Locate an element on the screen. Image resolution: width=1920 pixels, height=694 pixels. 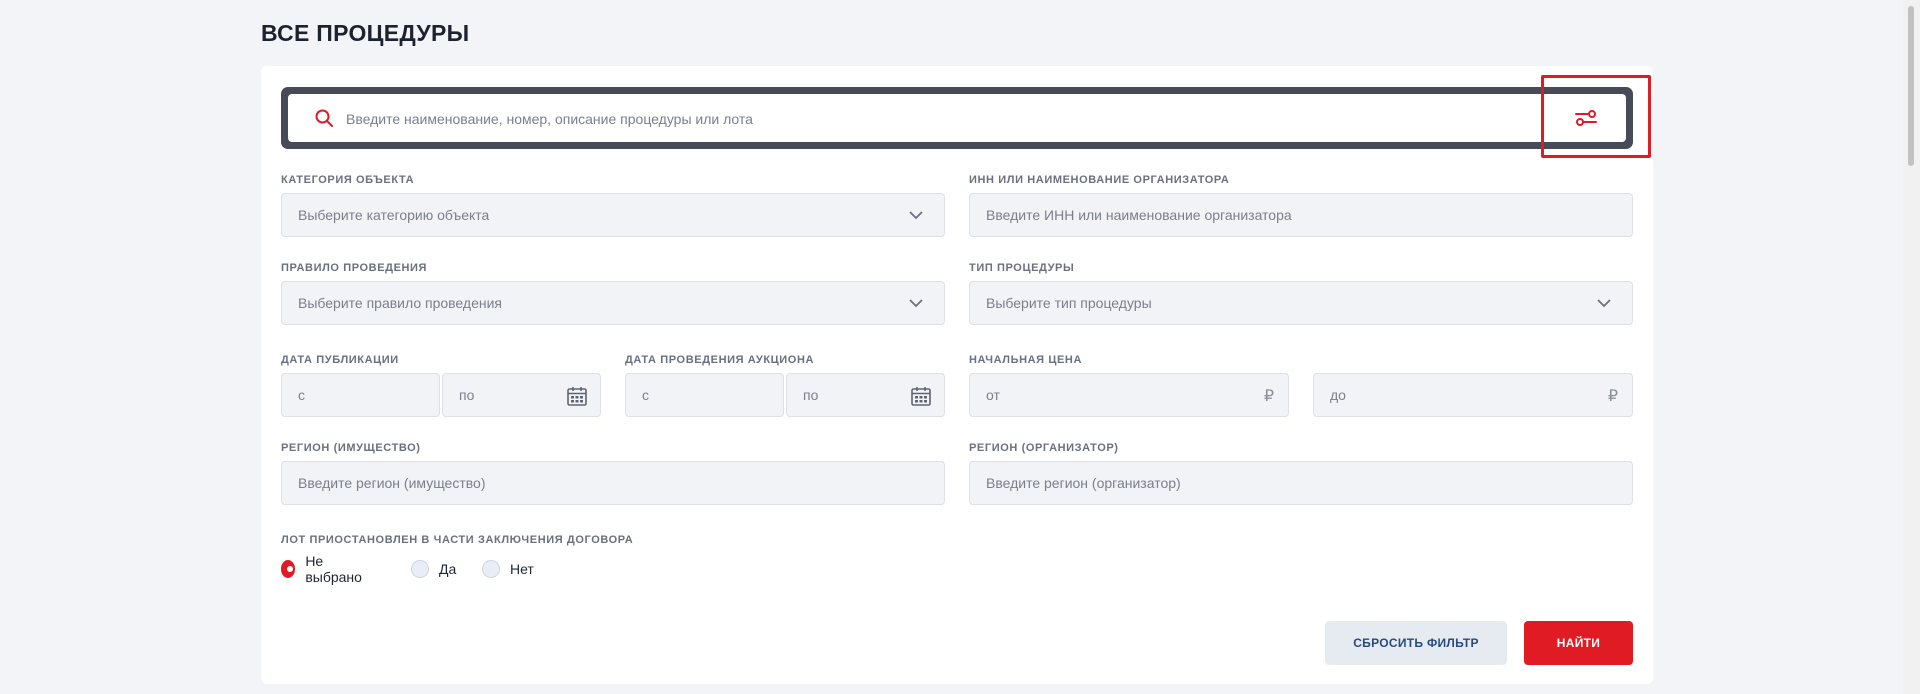
organizer-field is located at coordinates (1301, 215).